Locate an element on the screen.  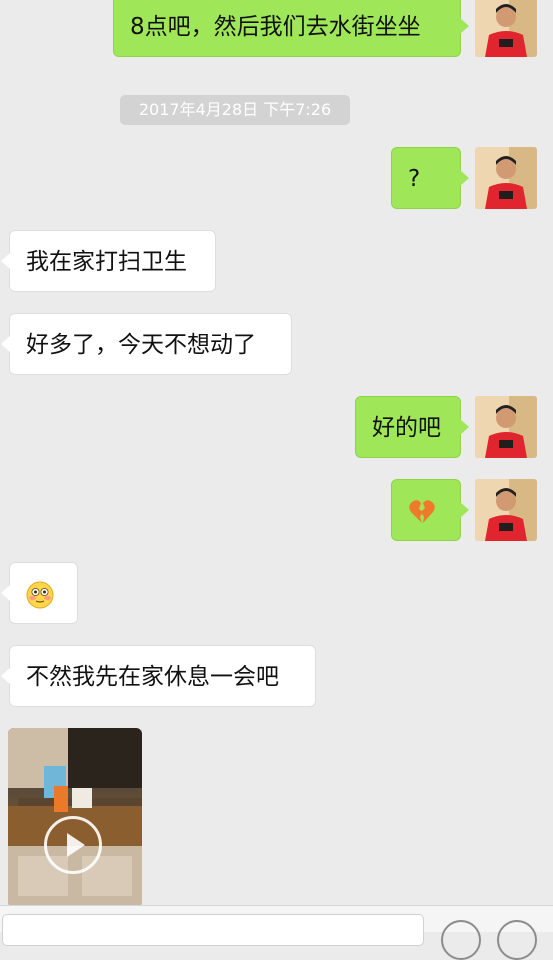
received-message-bubble is located at coordinates (39, 593).